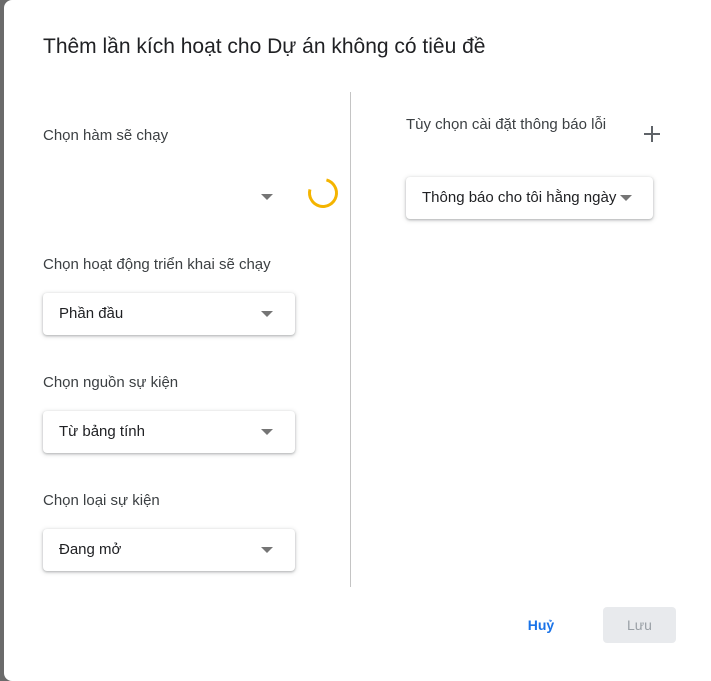 This screenshot has height=681, width=711. Describe the element at coordinates (169, 197) in the screenshot. I see `function-select` at that location.